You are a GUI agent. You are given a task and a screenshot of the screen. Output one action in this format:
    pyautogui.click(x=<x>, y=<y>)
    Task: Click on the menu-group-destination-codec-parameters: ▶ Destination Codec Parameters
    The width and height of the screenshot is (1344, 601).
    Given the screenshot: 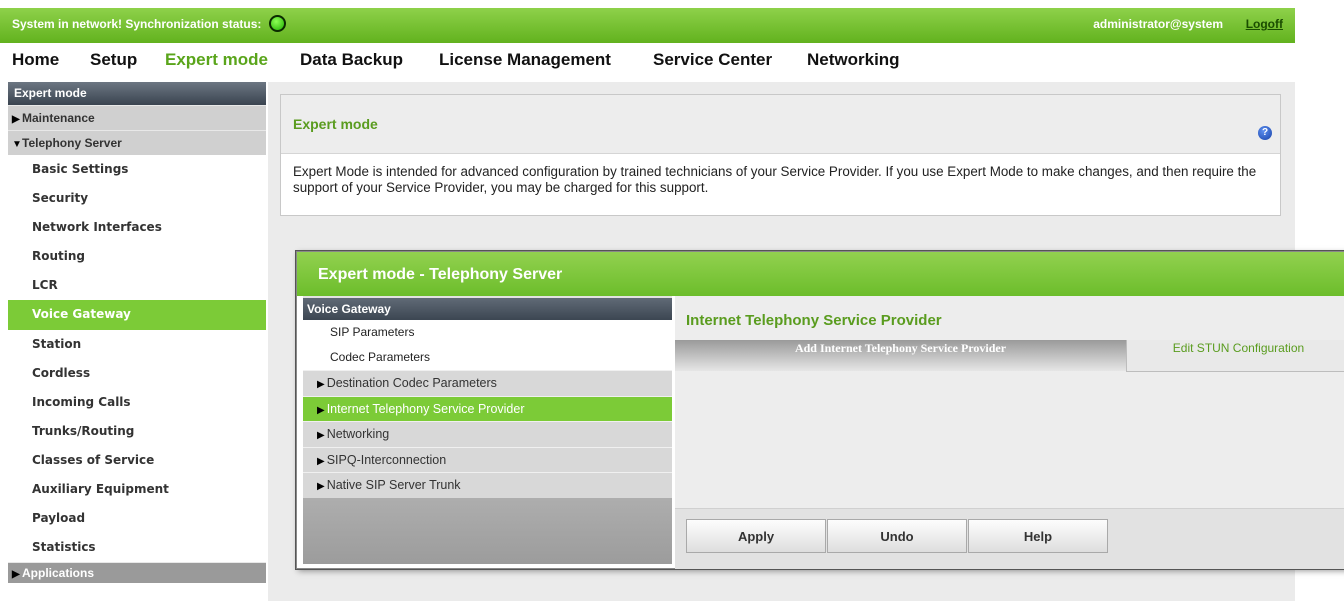 What is the action you would take?
    pyautogui.click(x=487, y=383)
    